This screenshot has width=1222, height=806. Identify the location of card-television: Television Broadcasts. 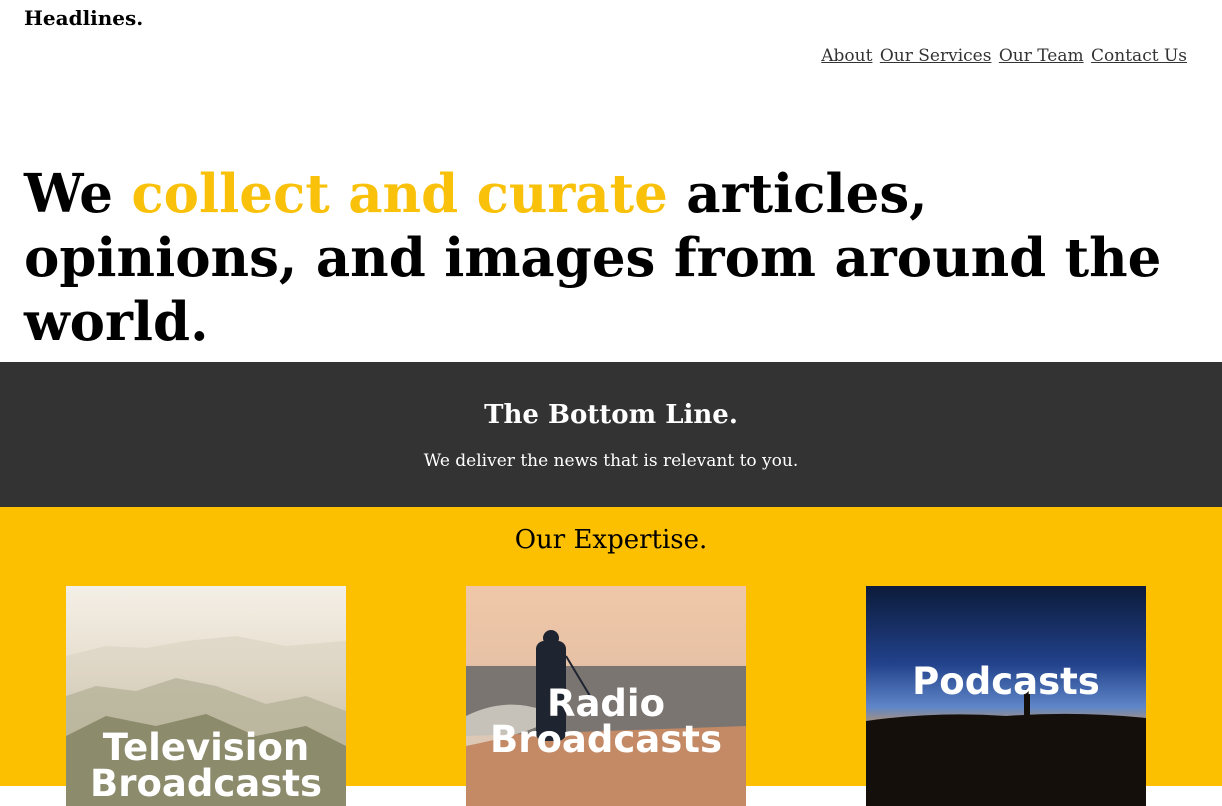
(206, 696).